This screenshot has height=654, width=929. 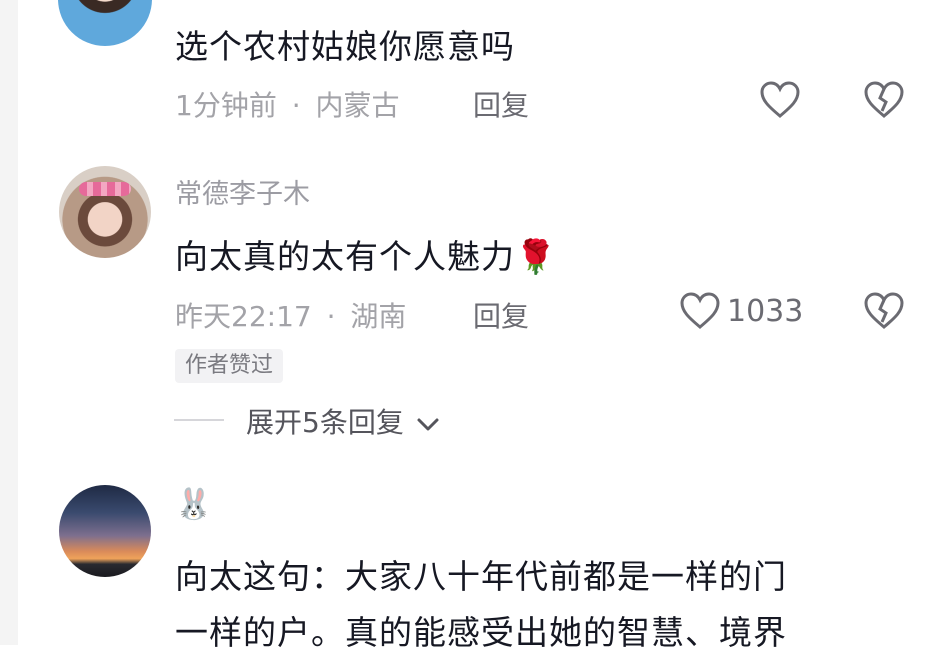 I want to click on time-label: 昨天22:17, so click(x=243, y=316).